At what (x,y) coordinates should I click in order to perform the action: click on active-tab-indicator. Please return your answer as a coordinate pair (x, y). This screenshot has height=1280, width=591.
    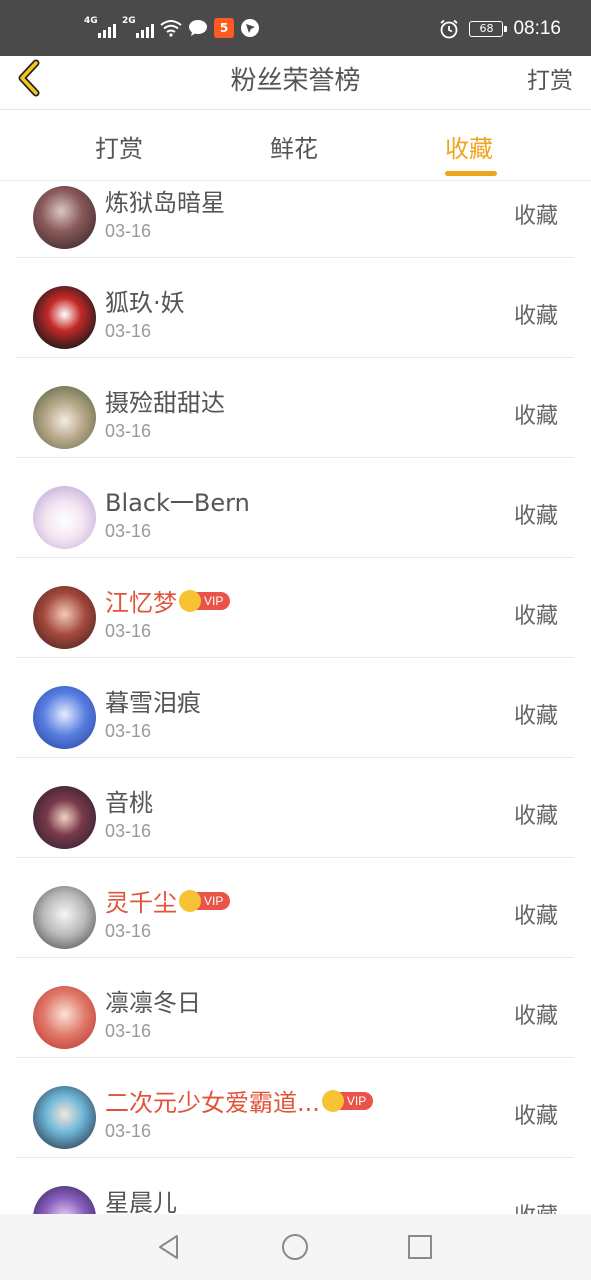
    Looking at the image, I should click on (471, 173).